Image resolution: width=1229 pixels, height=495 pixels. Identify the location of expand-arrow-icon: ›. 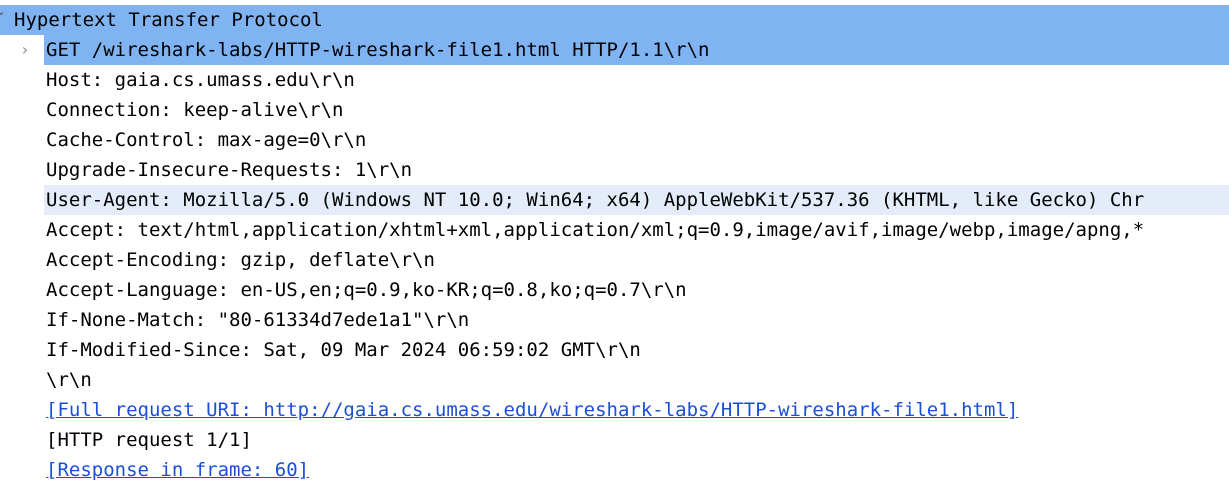
(27, 50).